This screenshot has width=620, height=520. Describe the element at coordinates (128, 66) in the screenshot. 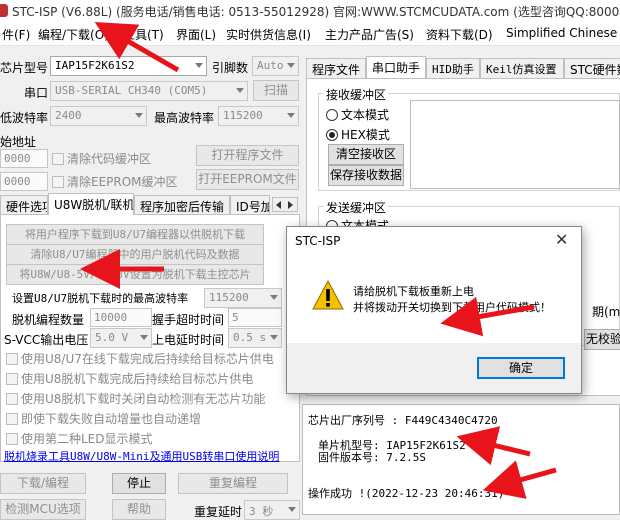

I see `chip-model-select: IAP15F2K61S2` at that location.